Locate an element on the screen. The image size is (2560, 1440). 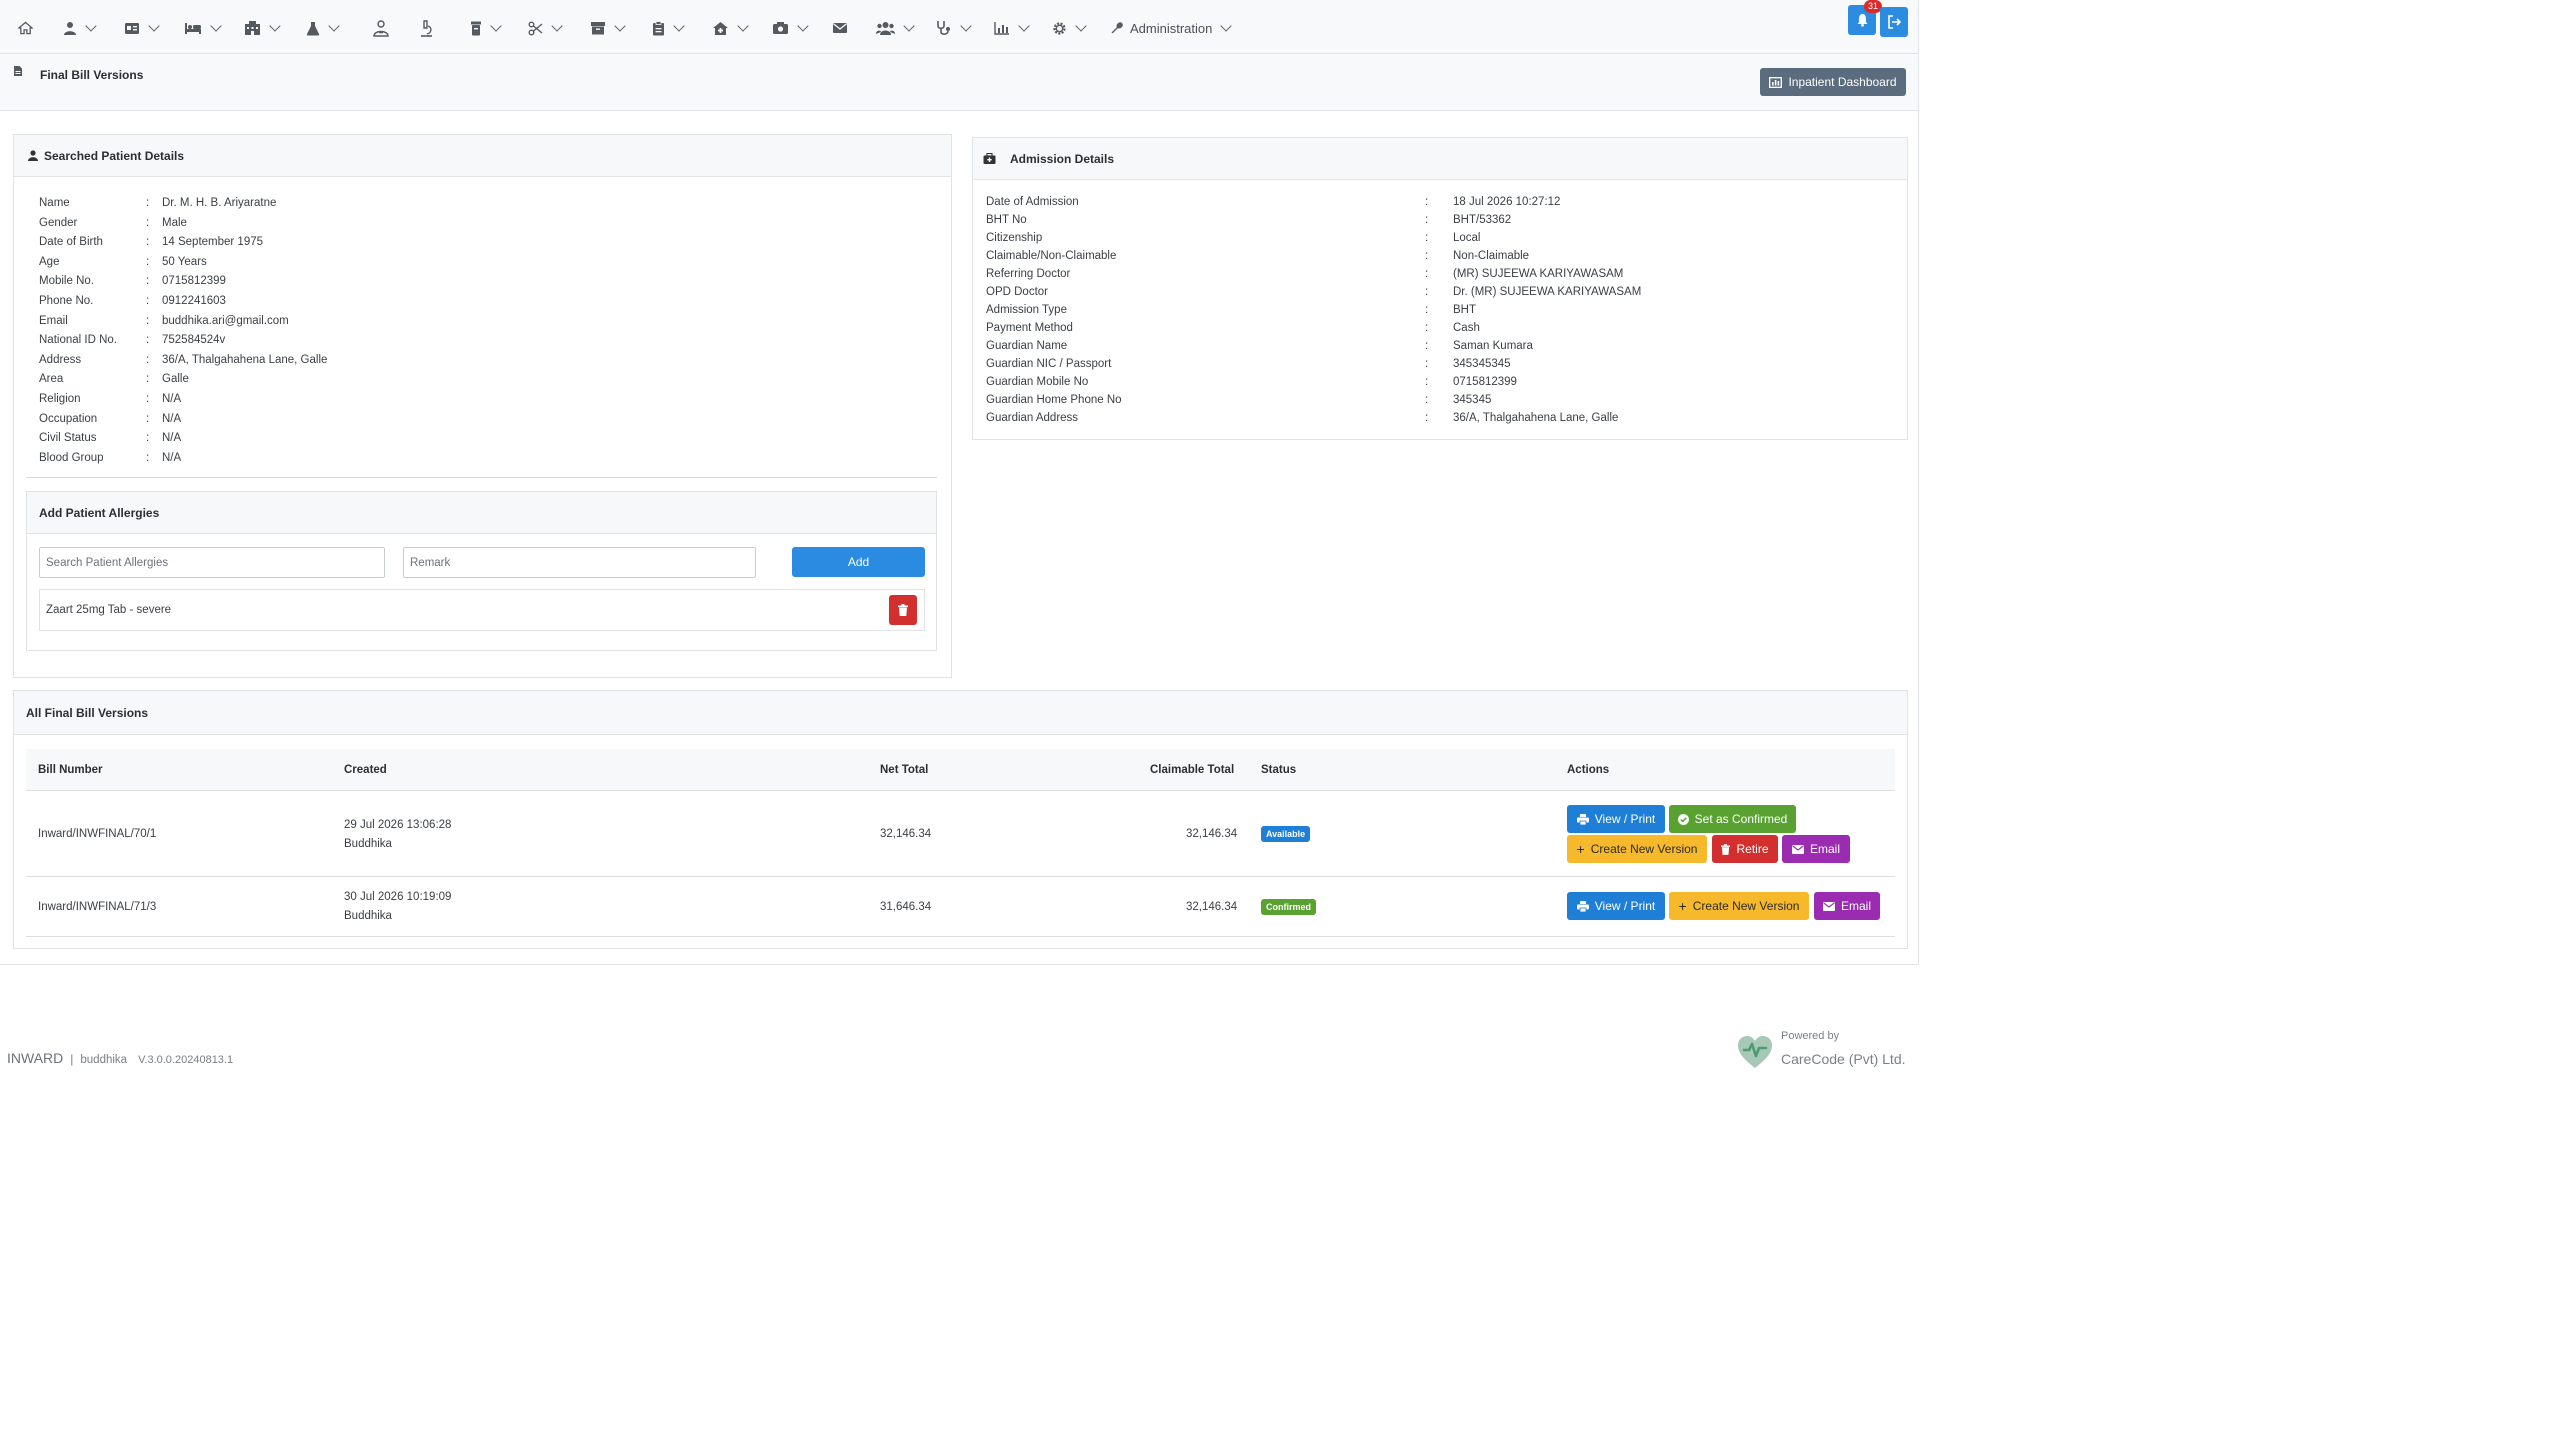
logout-button is located at coordinates (1894, 22).